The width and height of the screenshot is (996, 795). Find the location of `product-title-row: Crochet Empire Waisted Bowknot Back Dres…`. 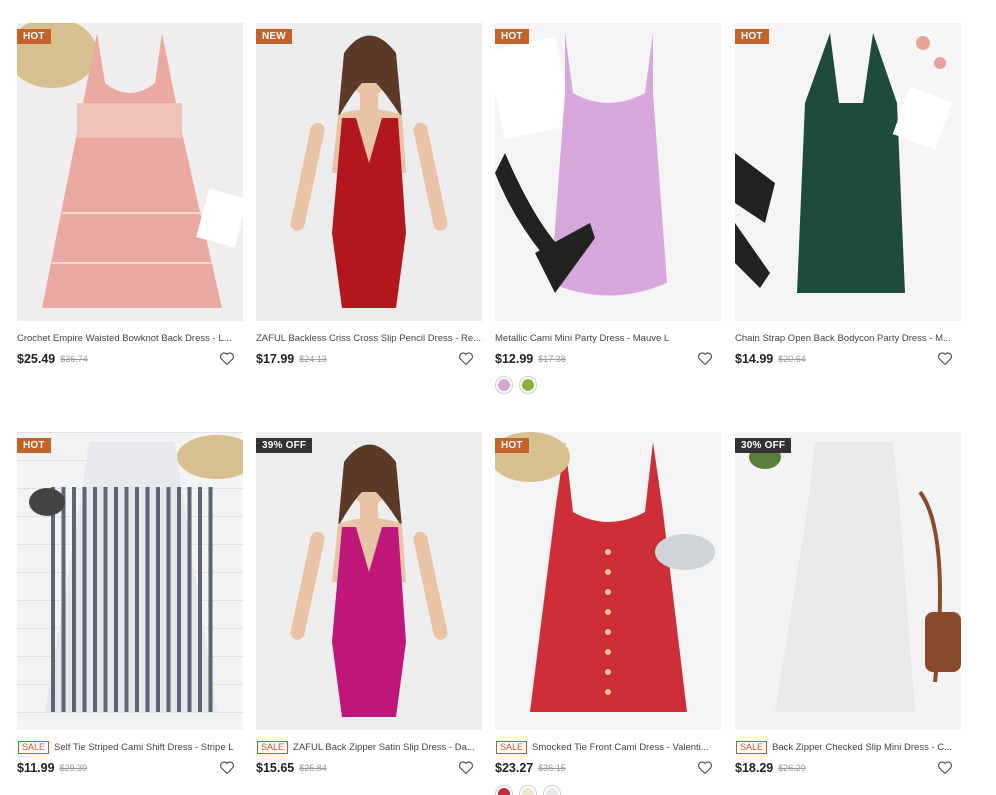

product-title-row: Crochet Empire Waisted Bowknot Back Dres… is located at coordinates (130, 338).